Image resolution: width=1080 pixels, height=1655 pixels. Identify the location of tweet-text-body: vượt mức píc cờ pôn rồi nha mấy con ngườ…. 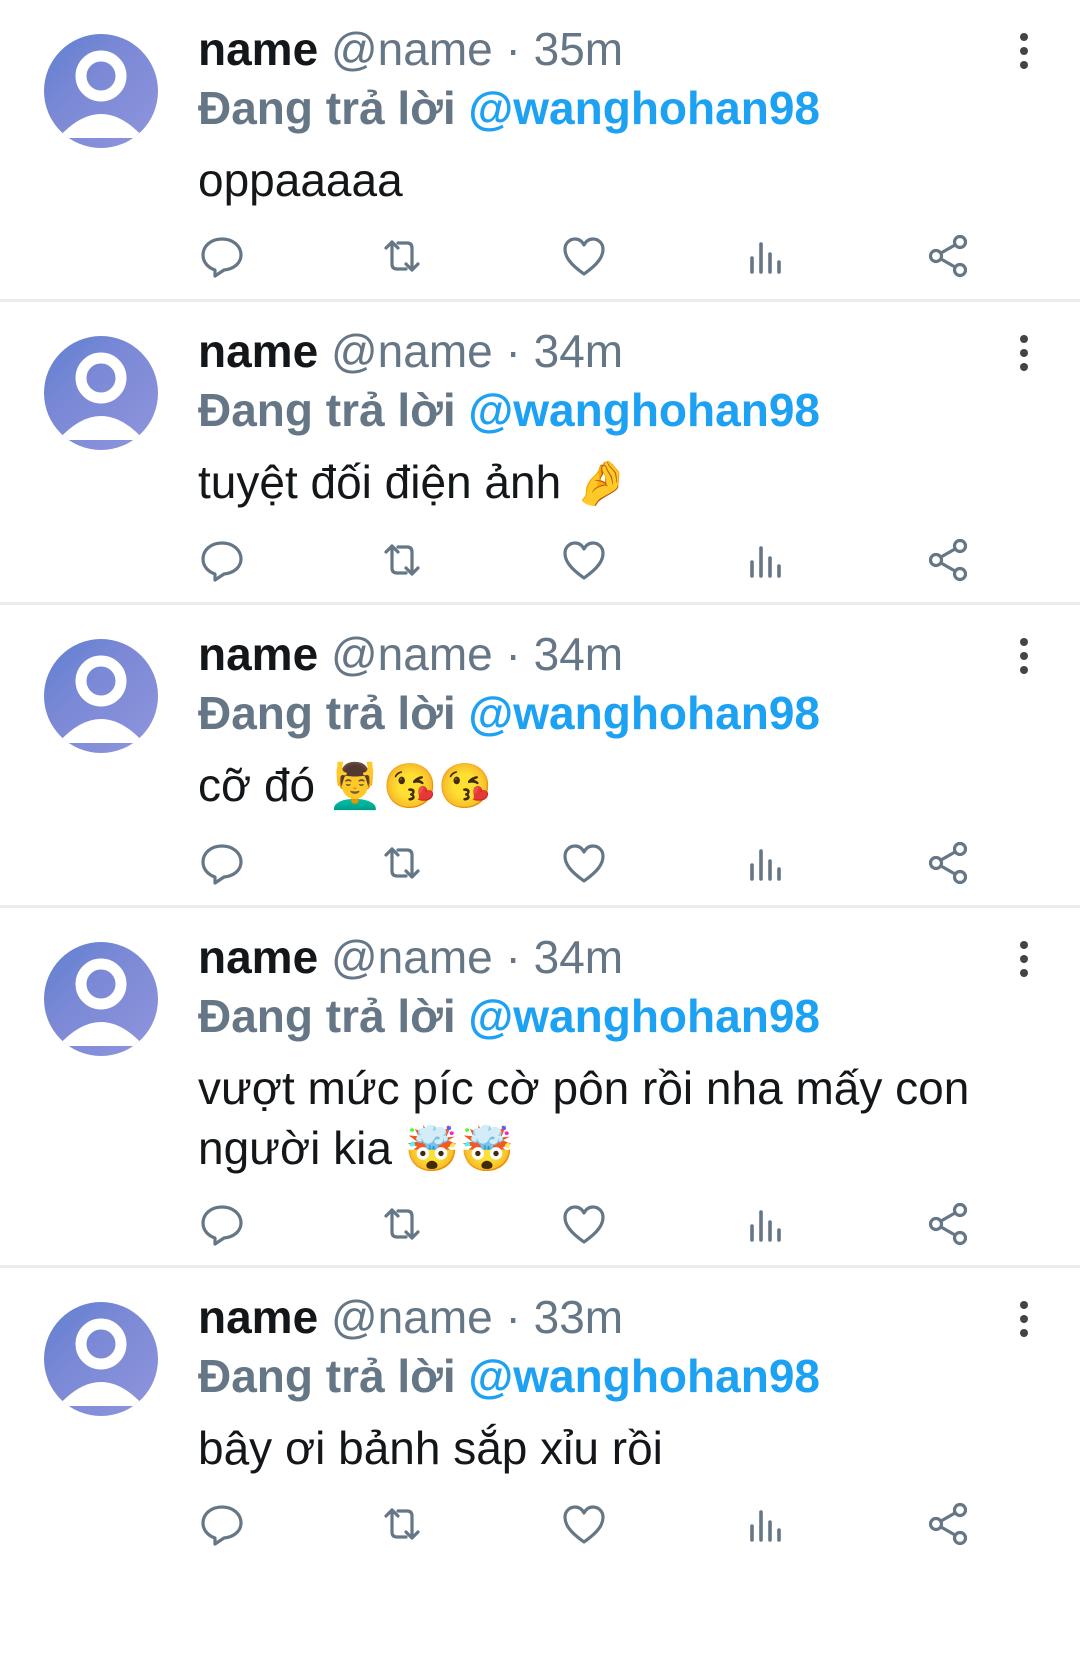
(584, 1118).